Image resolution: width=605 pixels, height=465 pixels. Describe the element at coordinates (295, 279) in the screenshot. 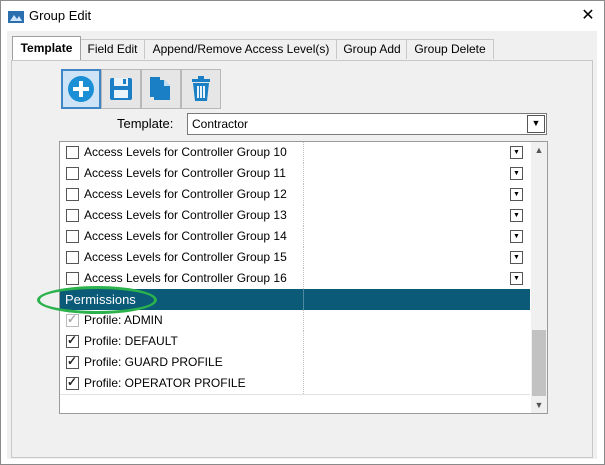

I see `table-row: Access Levels for Controller Group 16 ▼` at that location.